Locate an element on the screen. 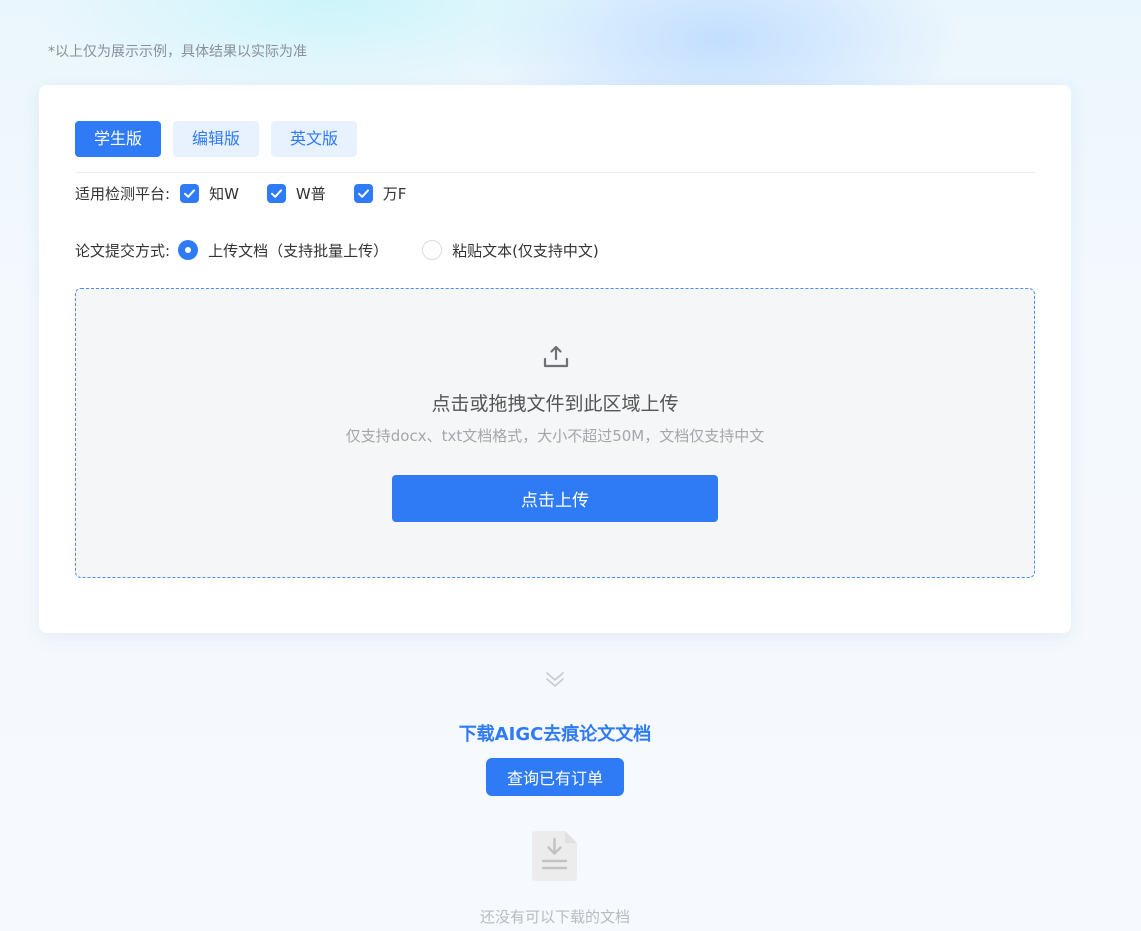 This screenshot has height=931, width=1141. radio-selected-icon is located at coordinates (188, 250).